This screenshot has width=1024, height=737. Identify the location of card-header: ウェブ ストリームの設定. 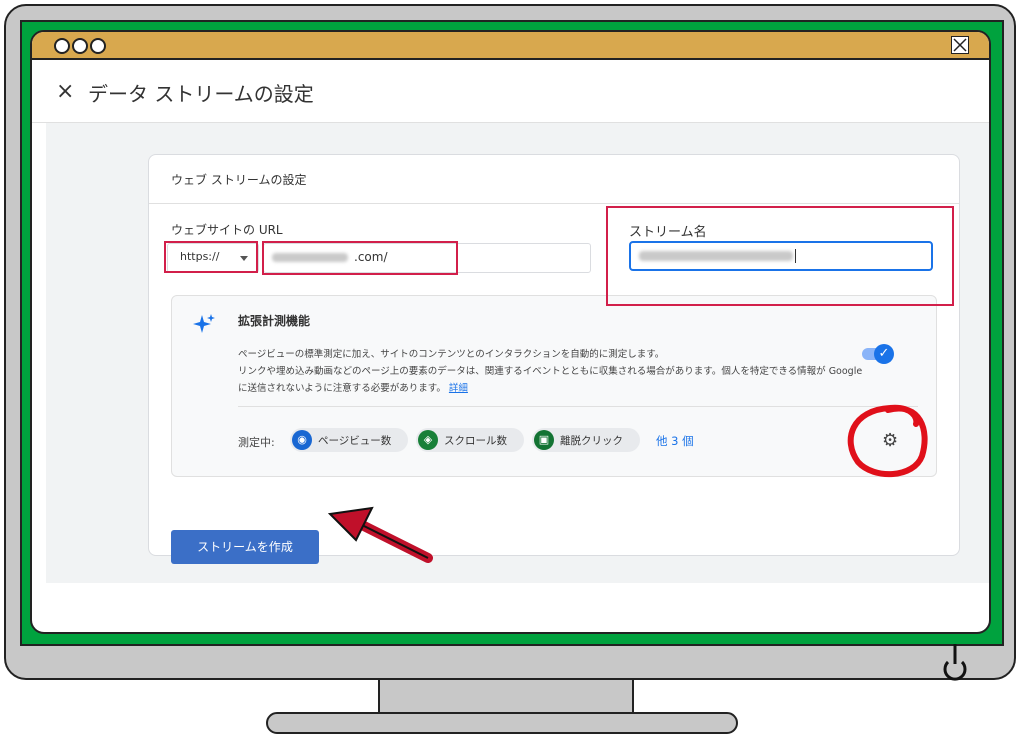
(554, 179).